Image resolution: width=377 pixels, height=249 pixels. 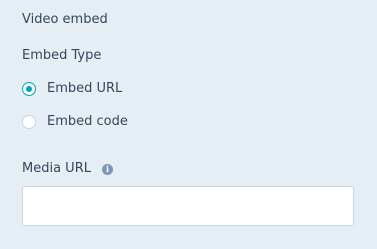 I want to click on radio-label-embed-code: Embed code, so click(x=87, y=121).